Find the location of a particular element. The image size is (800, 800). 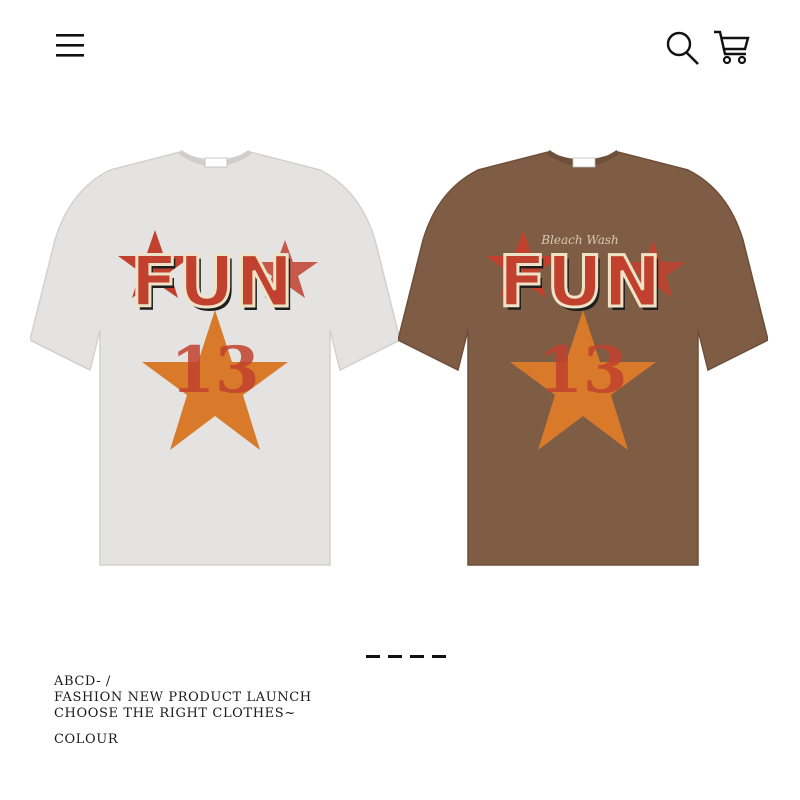

hamburger-menu-icon is located at coordinates (70, 45).